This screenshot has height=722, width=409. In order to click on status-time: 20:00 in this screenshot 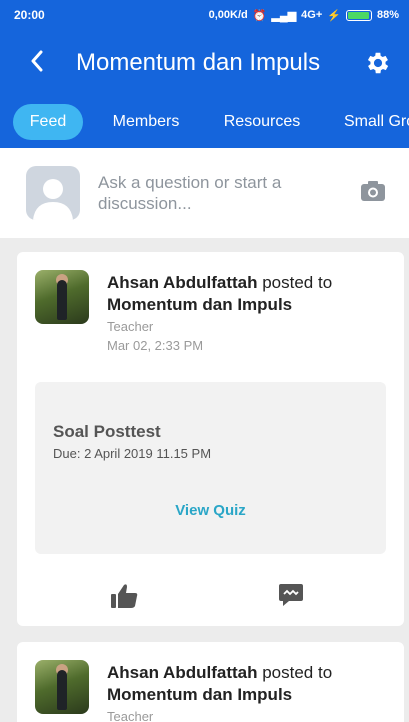, I will do `click(29, 15)`.